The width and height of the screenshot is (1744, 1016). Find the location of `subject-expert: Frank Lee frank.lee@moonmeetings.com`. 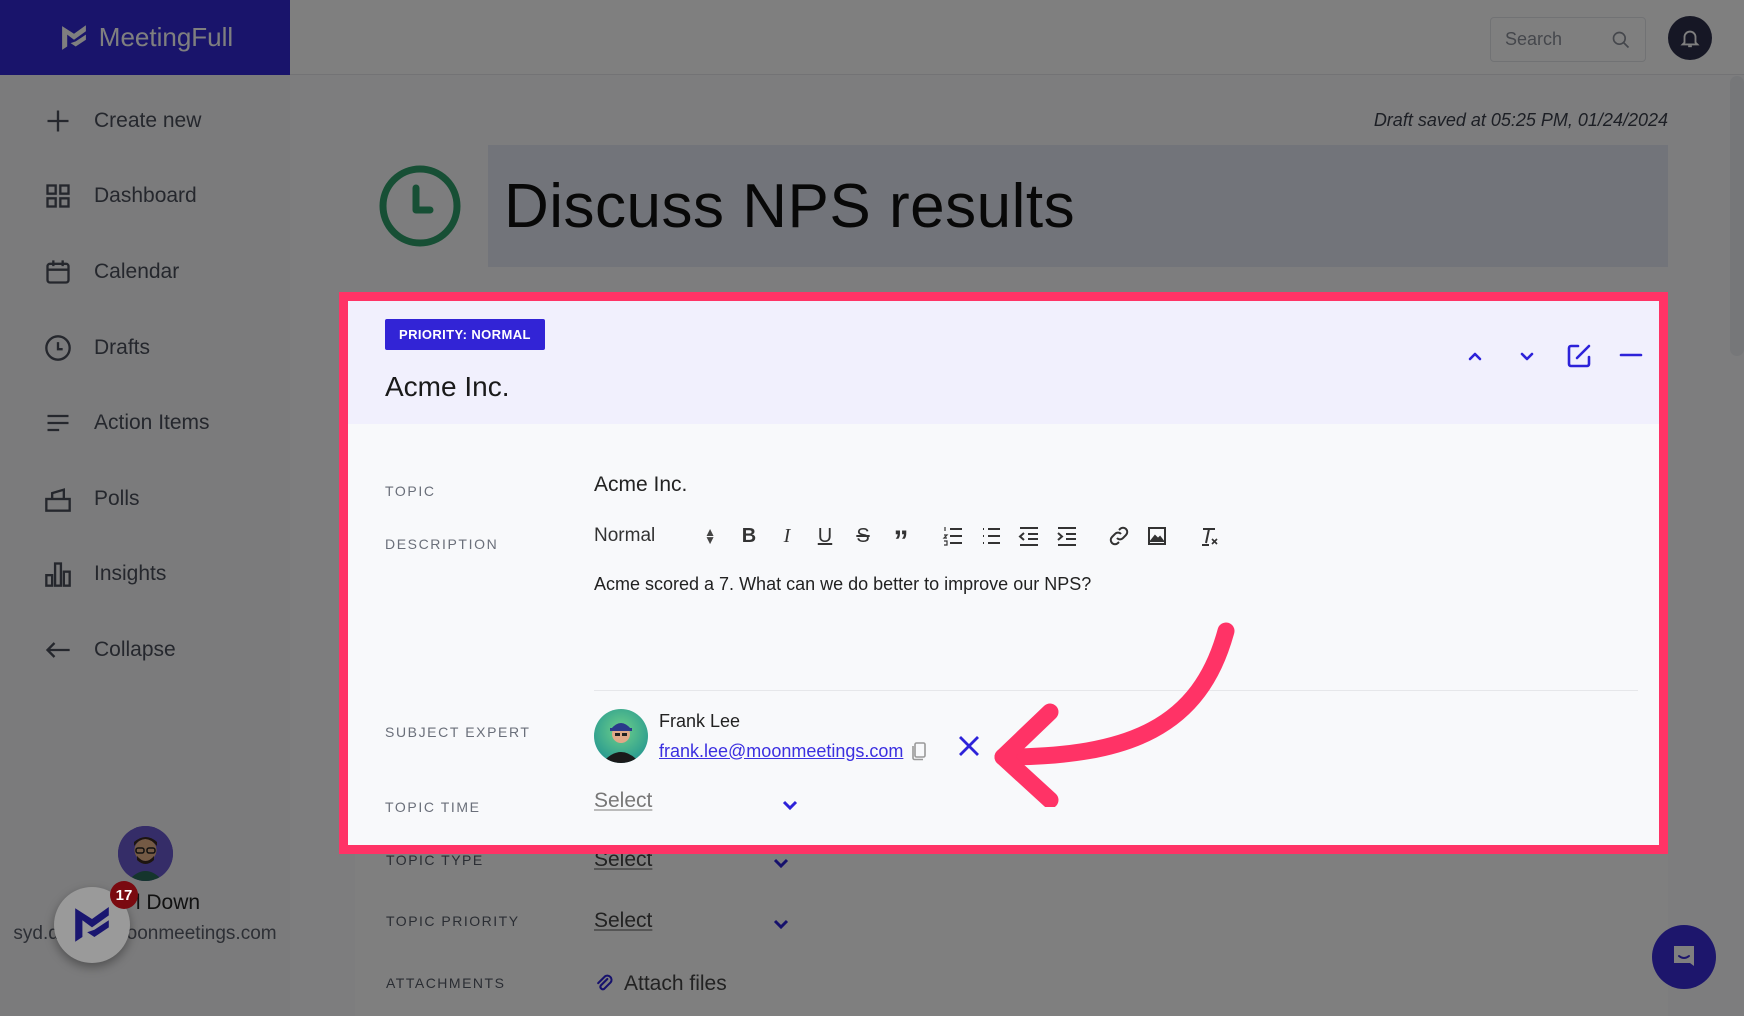

subject-expert: Frank Lee frank.lee@moonmeetings.com is located at coordinates (760, 736).